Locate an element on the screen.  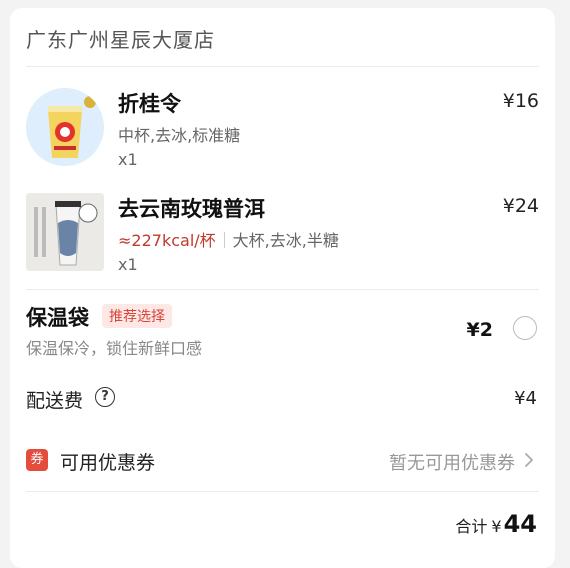
cart-item: 去云南玫瑰普洱 ¥24 ≈227kcal/杯 大杯,去冰,半糖 x1 is located at coordinates (282, 238).